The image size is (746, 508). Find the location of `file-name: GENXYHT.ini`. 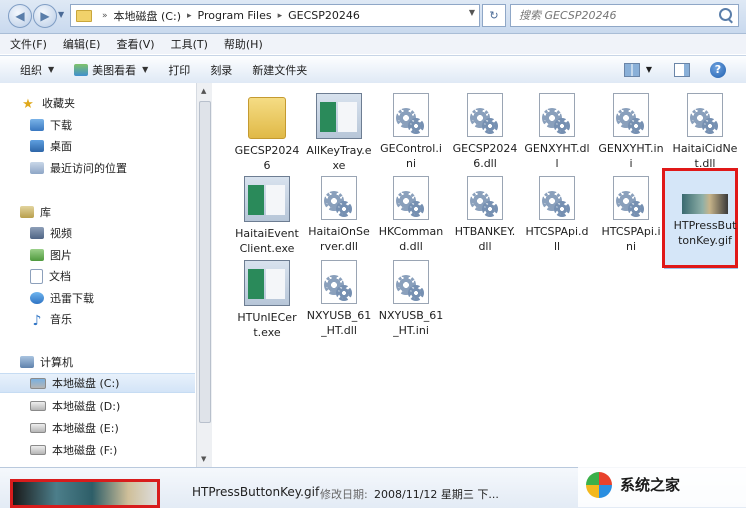

file-name: GENXYHT.ini is located at coordinates (631, 156).